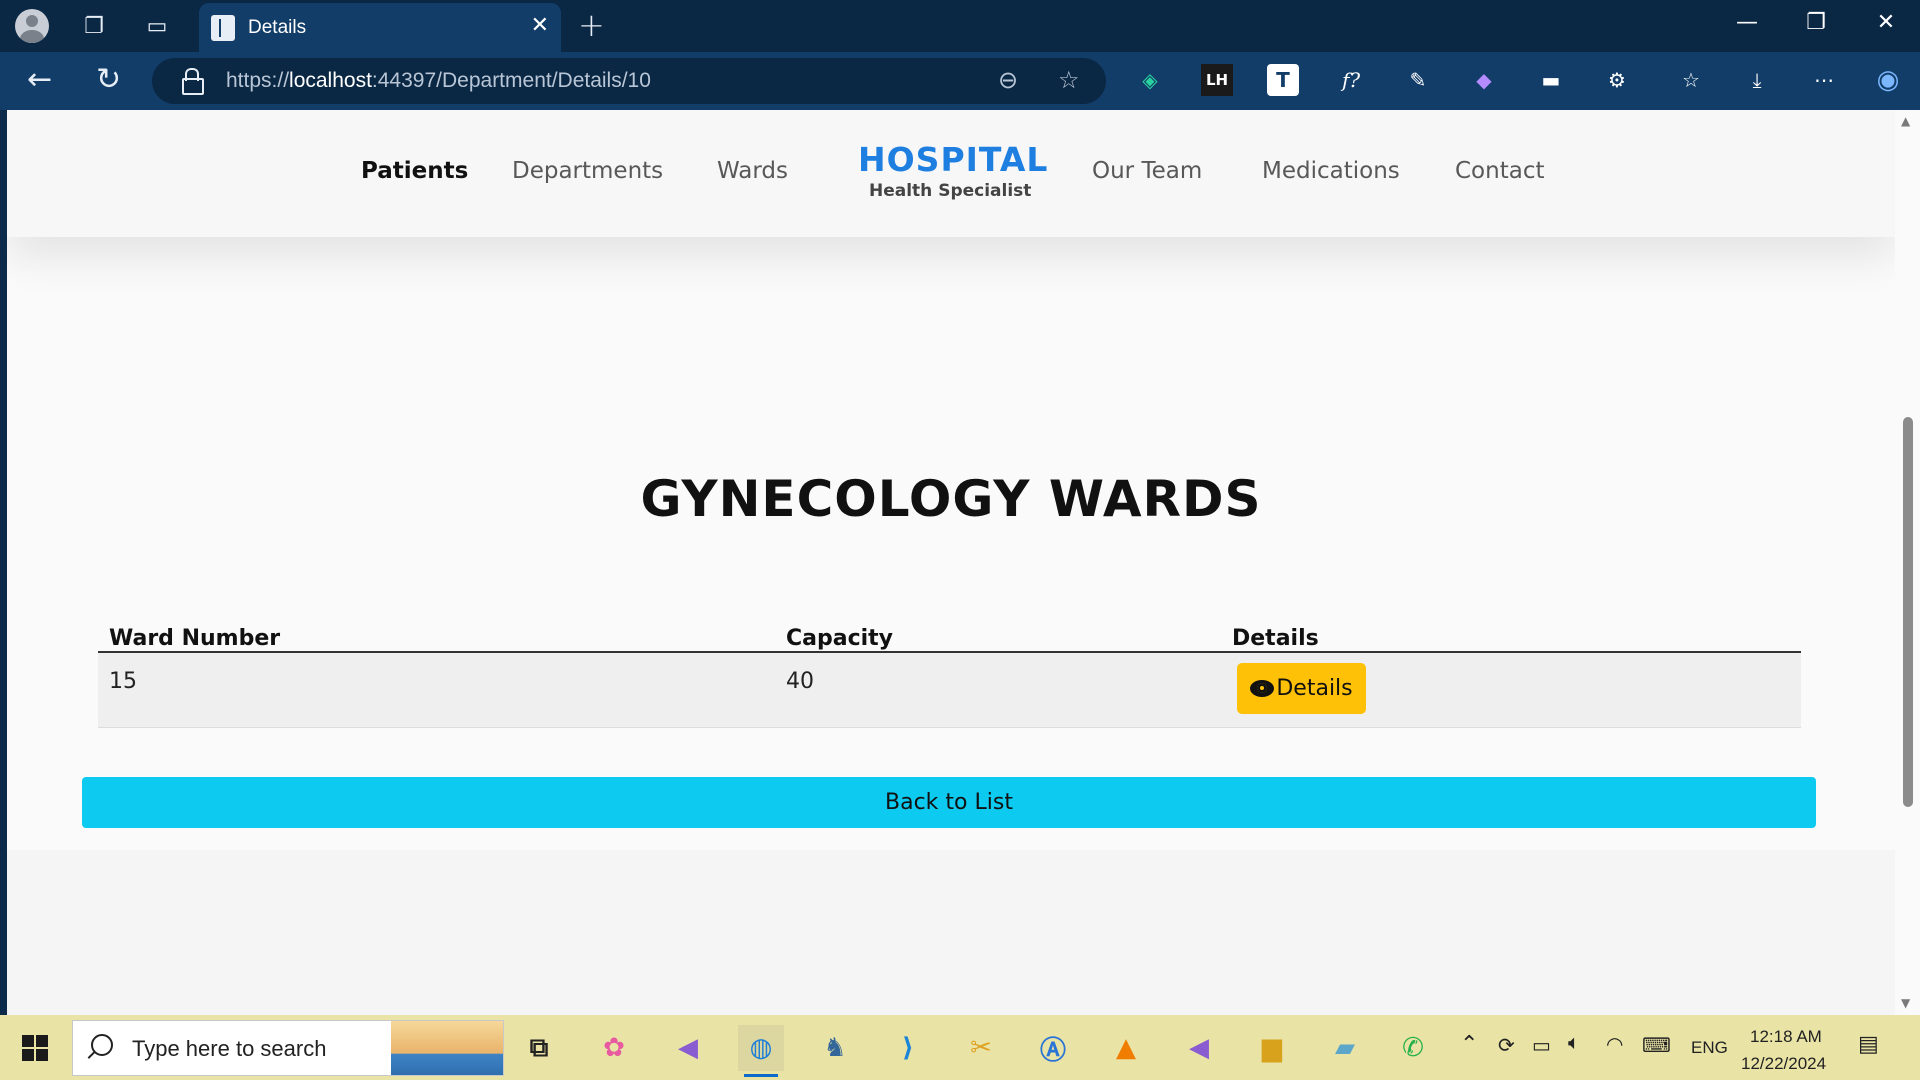  Describe the element at coordinates (1008, 80) in the screenshot. I see `zoom-out-icon: ⊖` at that location.